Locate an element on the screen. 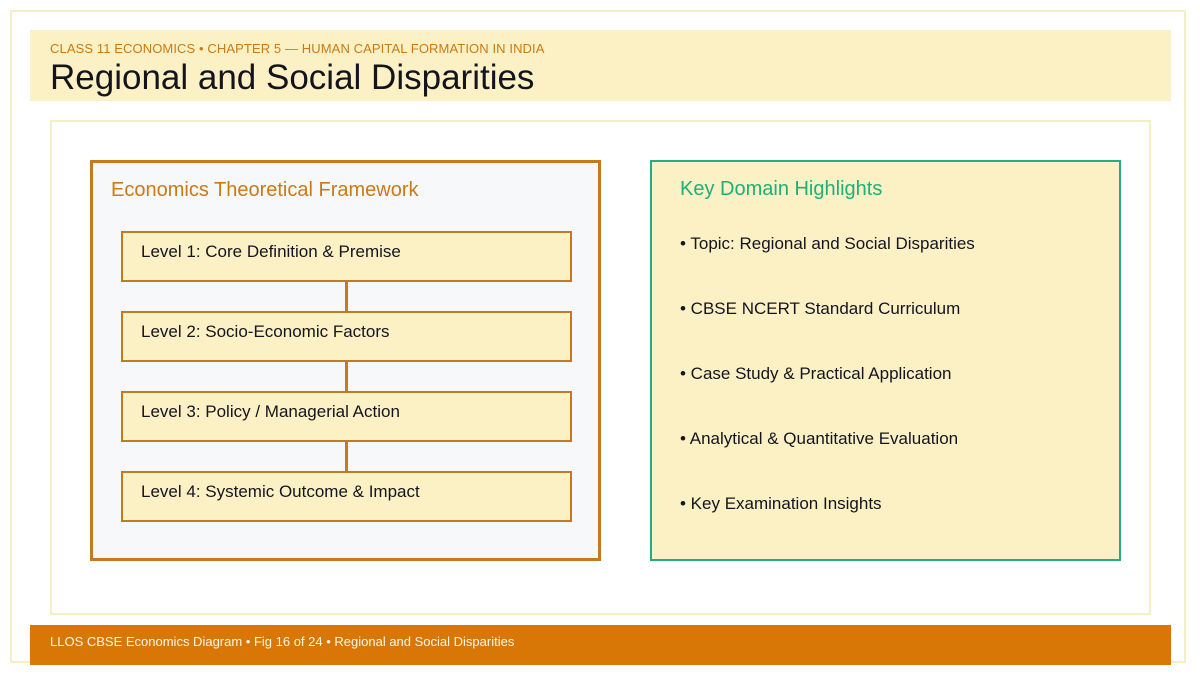  framework-level-label: Level 3: Policy / Managerial Action is located at coordinates (270, 411).